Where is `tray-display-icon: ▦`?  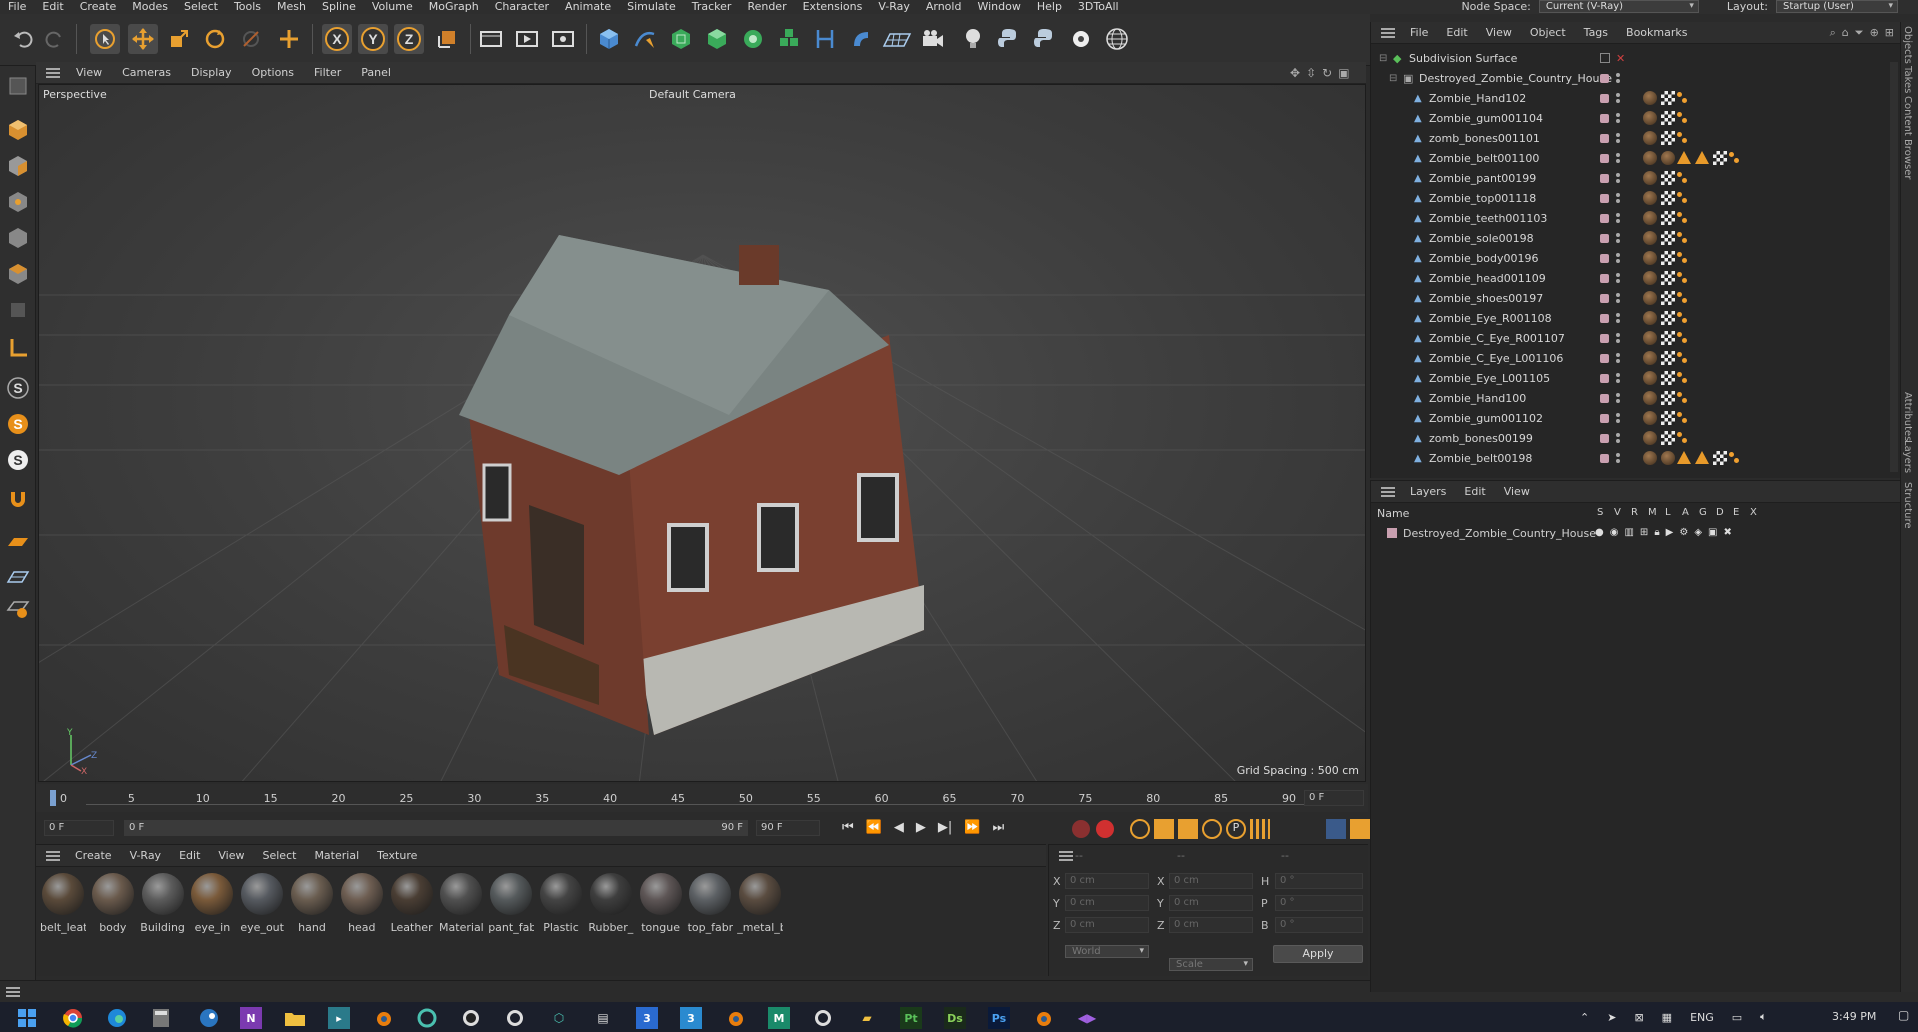
tray-display-icon: ▦ is located at coordinates (1667, 1017).